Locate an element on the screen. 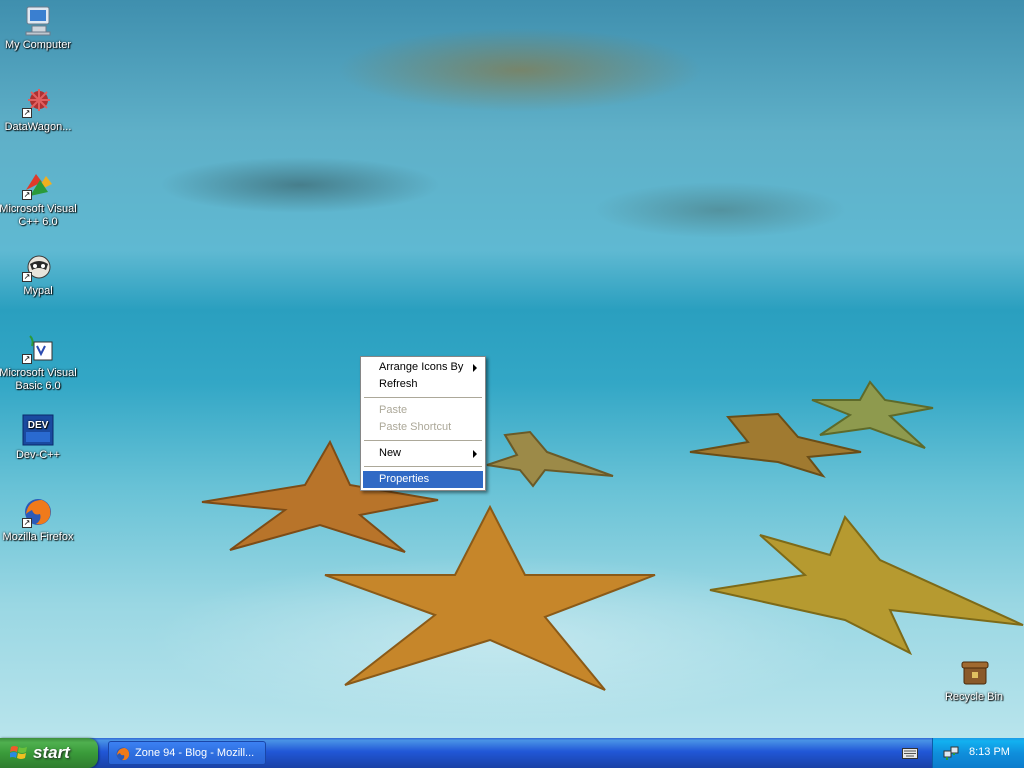 Image resolution: width=1024 pixels, height=768 pixels. desktop-icon-label: Mozilla Firefox is located at coordinates (38, 537).